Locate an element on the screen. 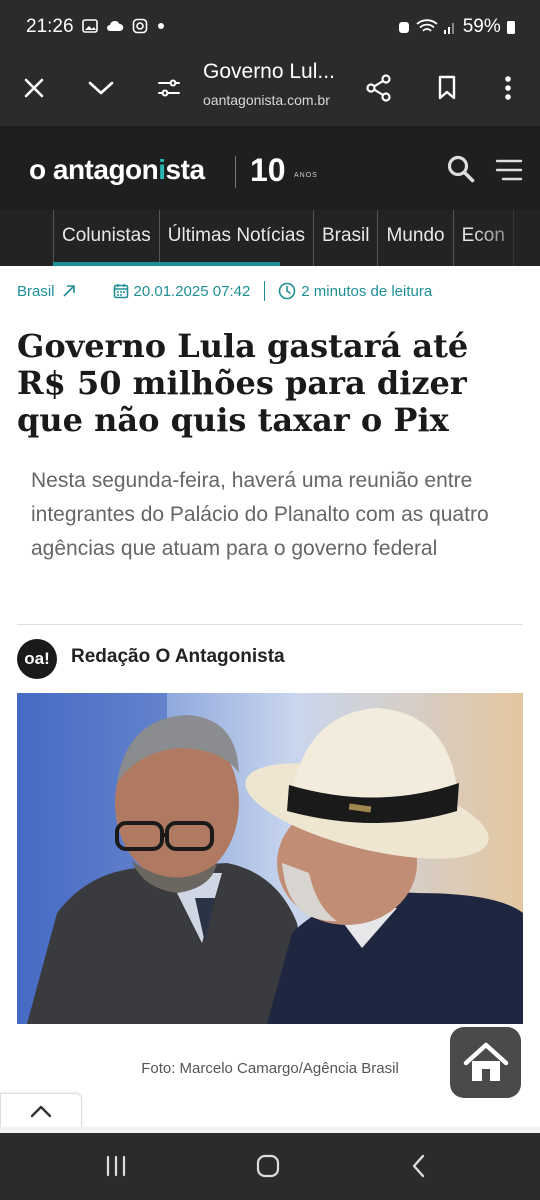 Image resolution: width=540 pixels, height=1200 pixels. logo-text-suffix: sta is located at coordinates (185, 169).